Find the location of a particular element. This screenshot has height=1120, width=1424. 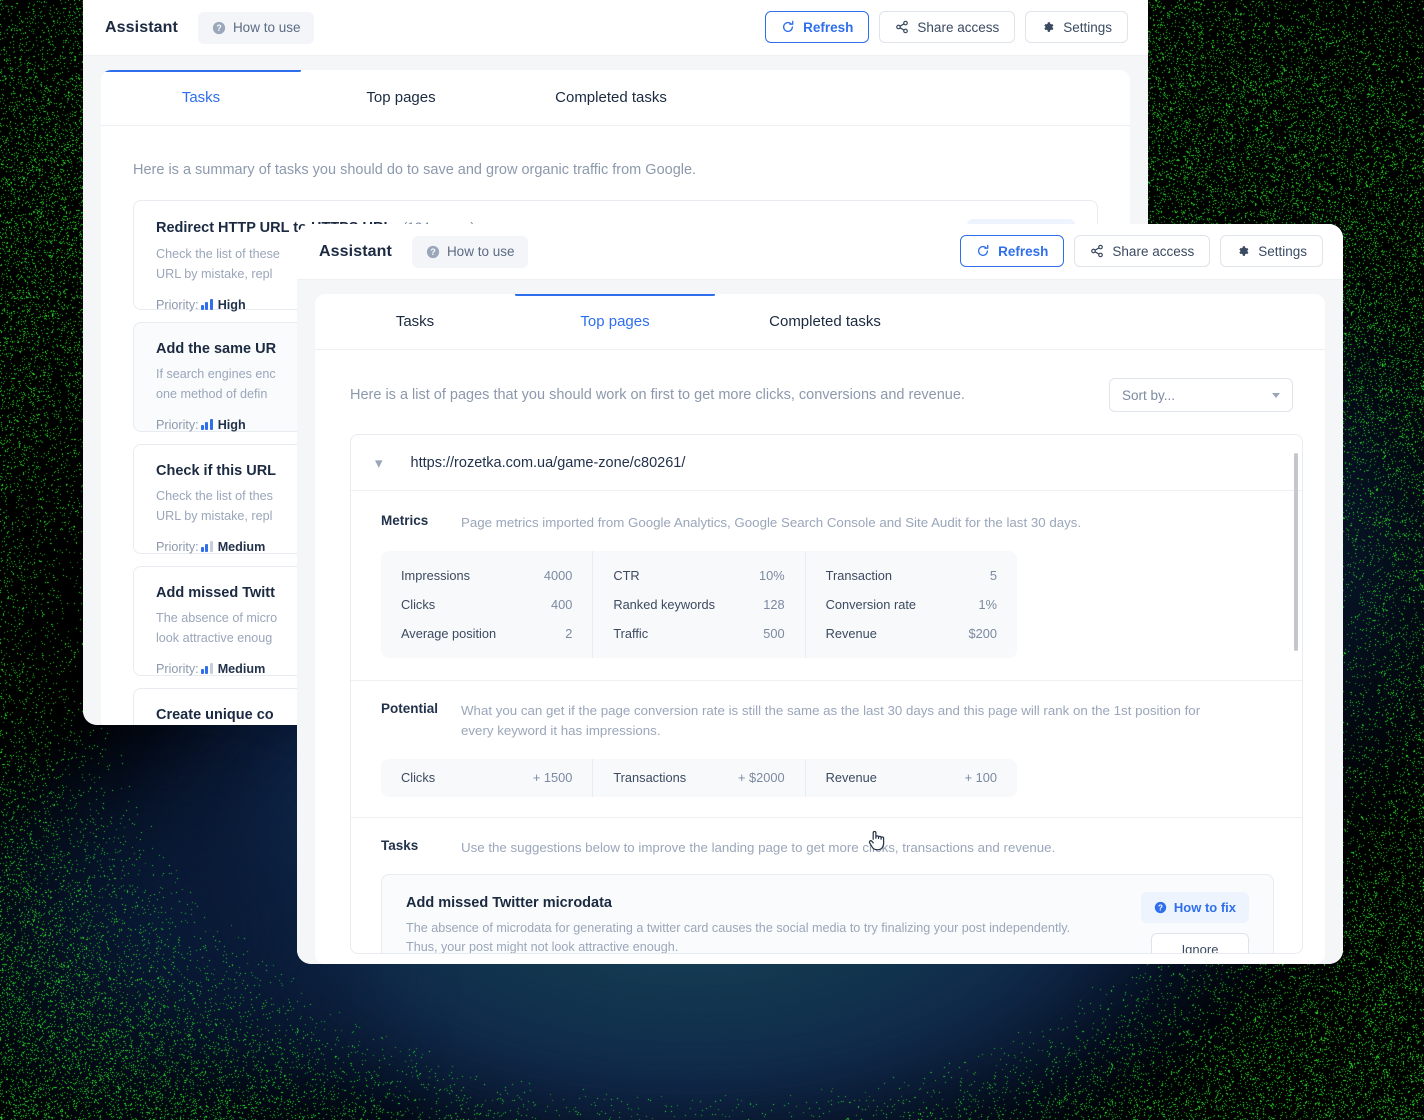

task-description-line1: Check the list of thes is located at coordinates (214, 496).